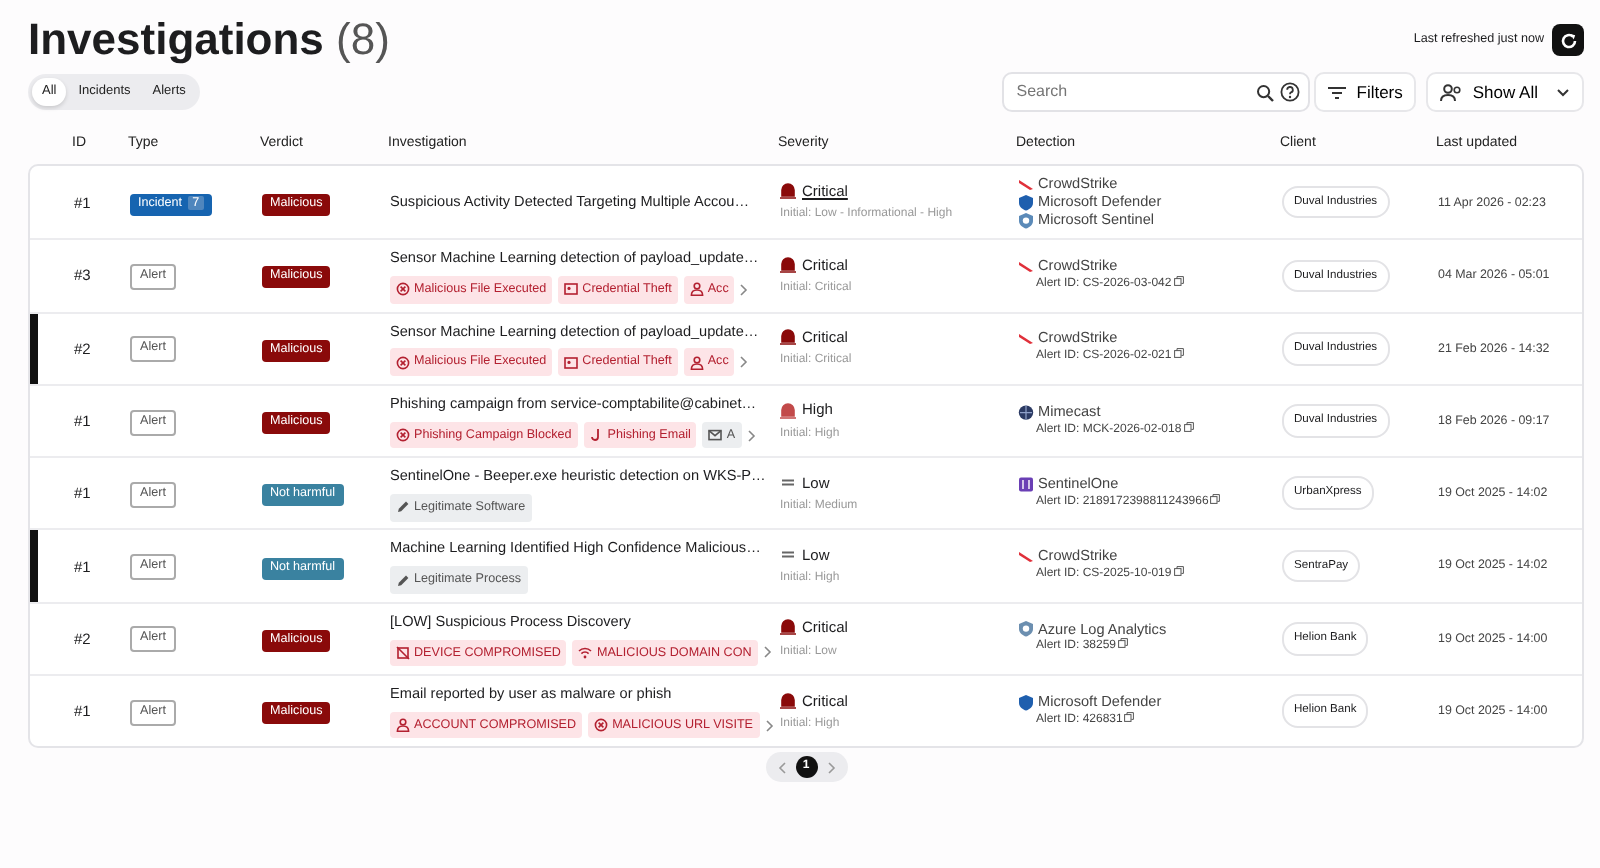 The width and height of the screenshot is (1600, 868). Describe the element at coordinates (1026, 412) in the screenshot. I see `globe-icon` at that location.